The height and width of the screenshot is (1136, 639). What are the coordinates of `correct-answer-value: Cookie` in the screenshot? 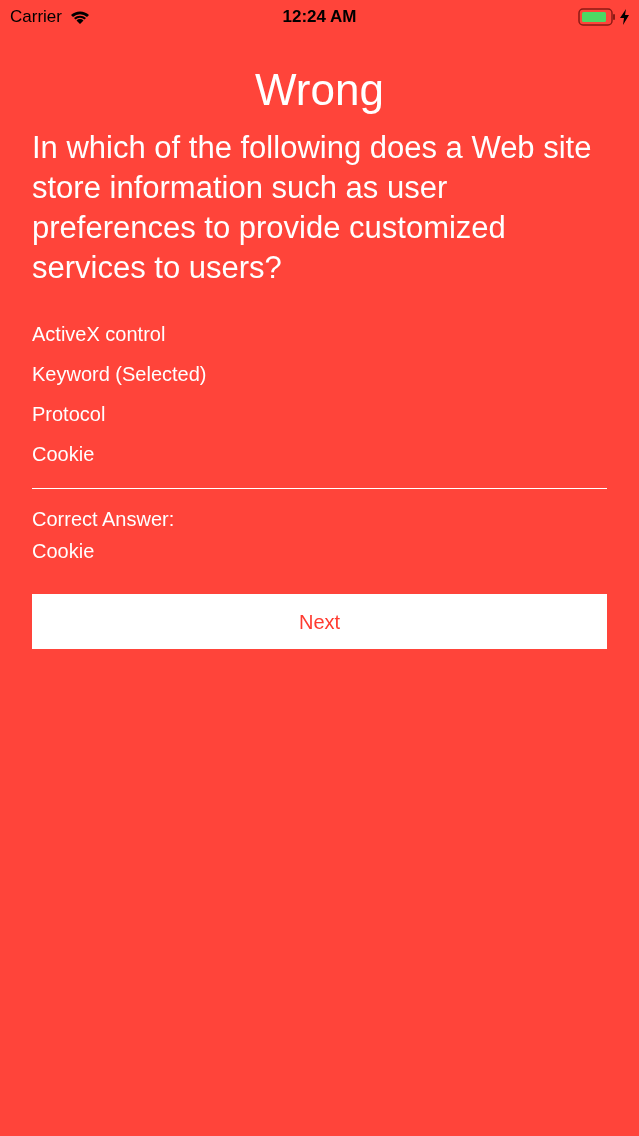 It's located at (64, 551).